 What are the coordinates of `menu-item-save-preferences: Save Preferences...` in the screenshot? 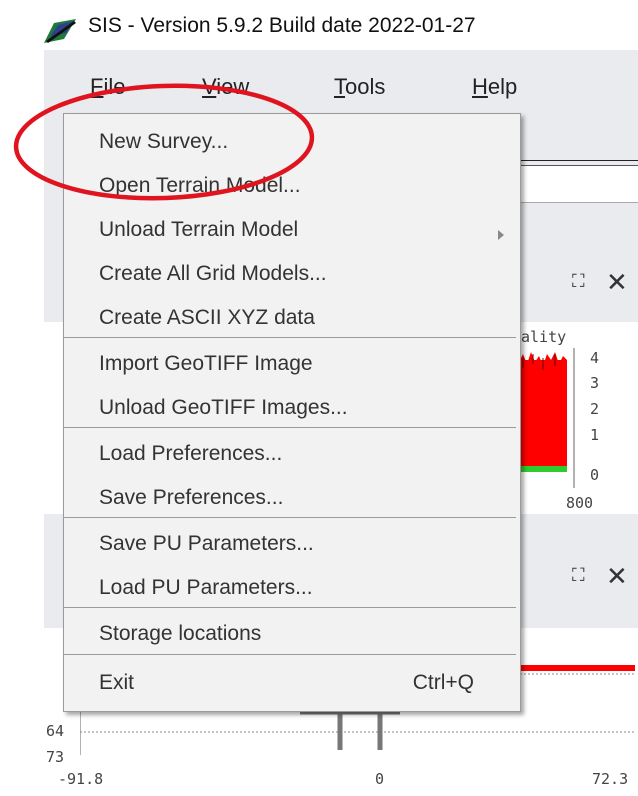 It's located at (191, 498).